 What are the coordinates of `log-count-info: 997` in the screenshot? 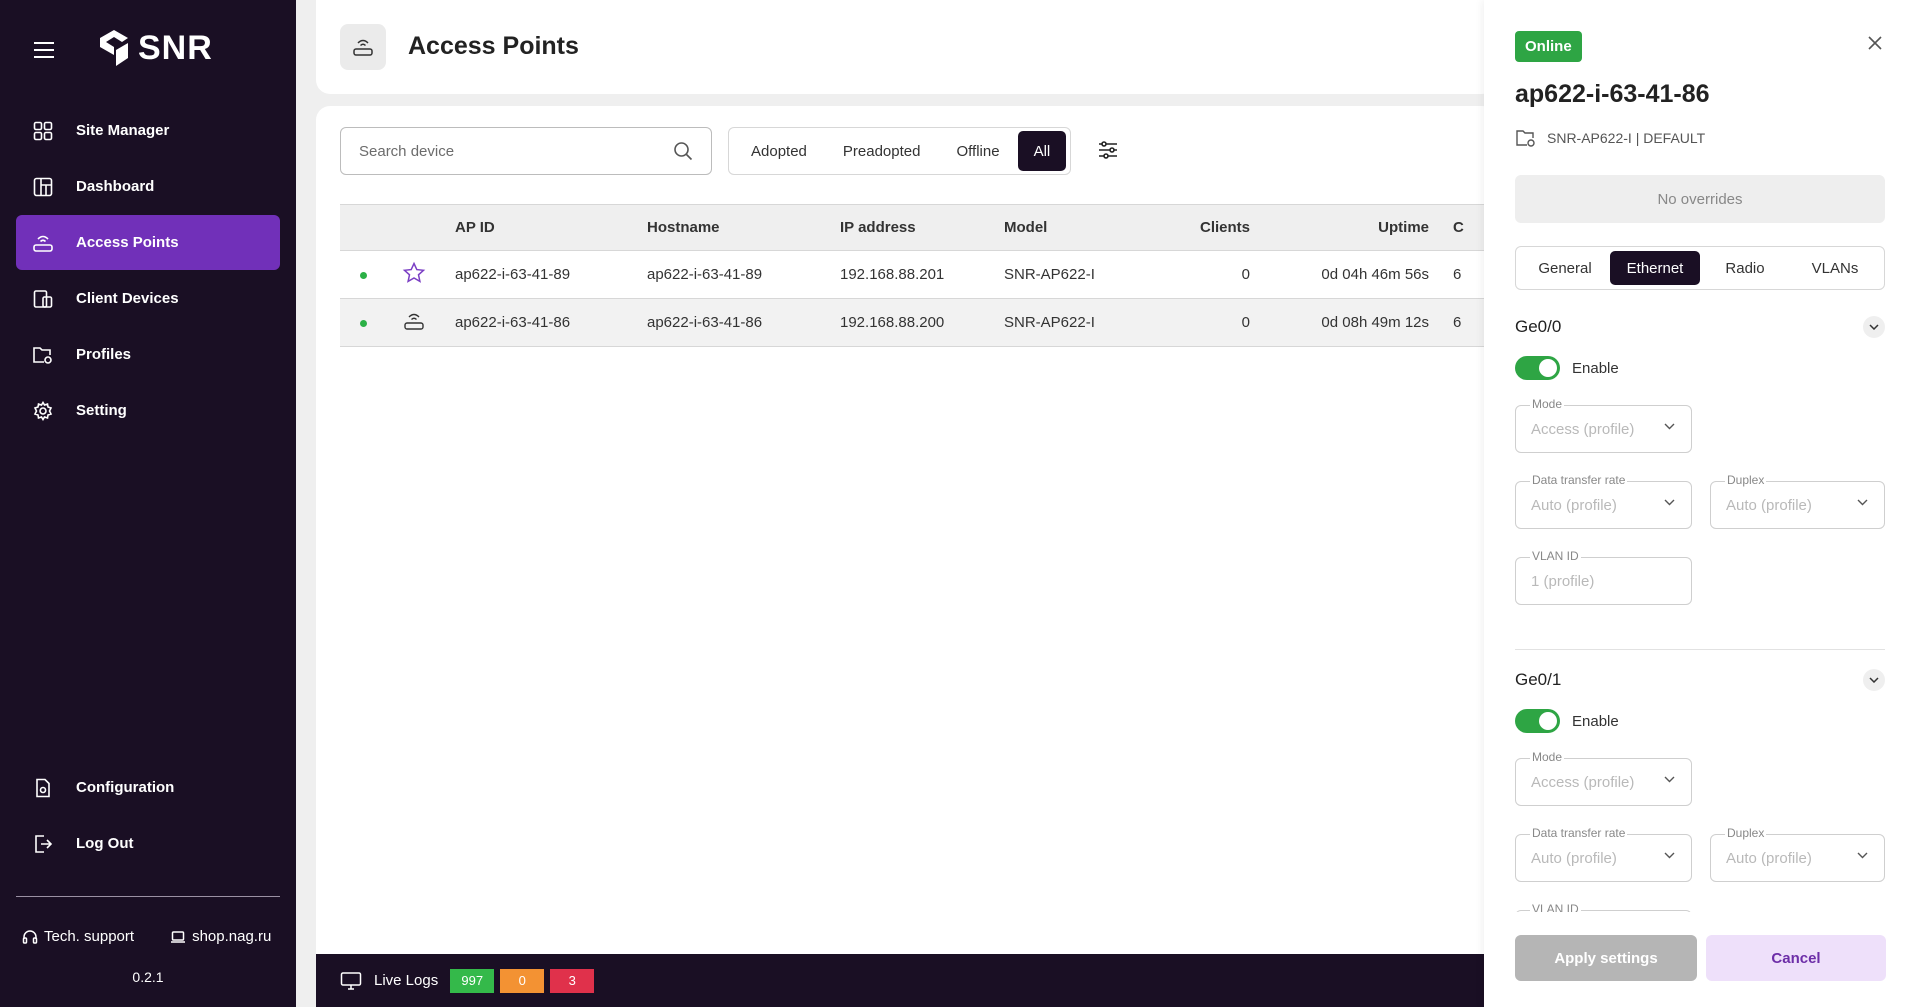 It's located at (472, 980).